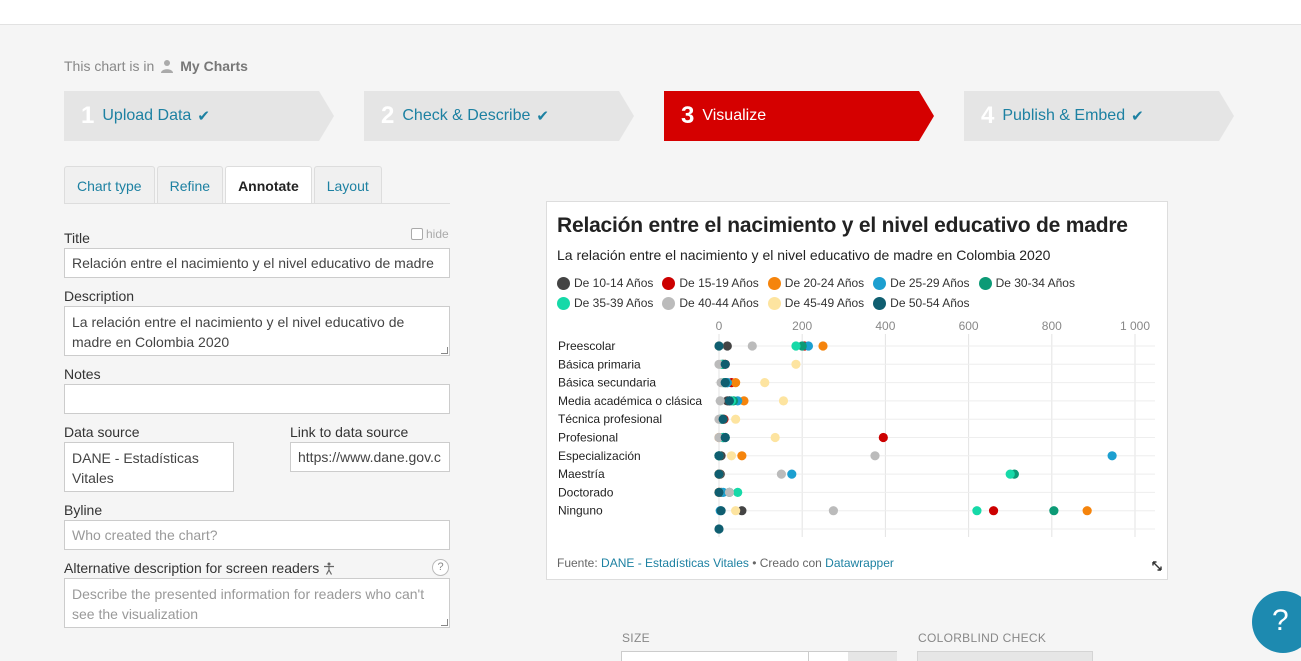 This screenshot has width=1301, height=661. I want to click on tab-chart-type: Chart type, so click(109, 185).